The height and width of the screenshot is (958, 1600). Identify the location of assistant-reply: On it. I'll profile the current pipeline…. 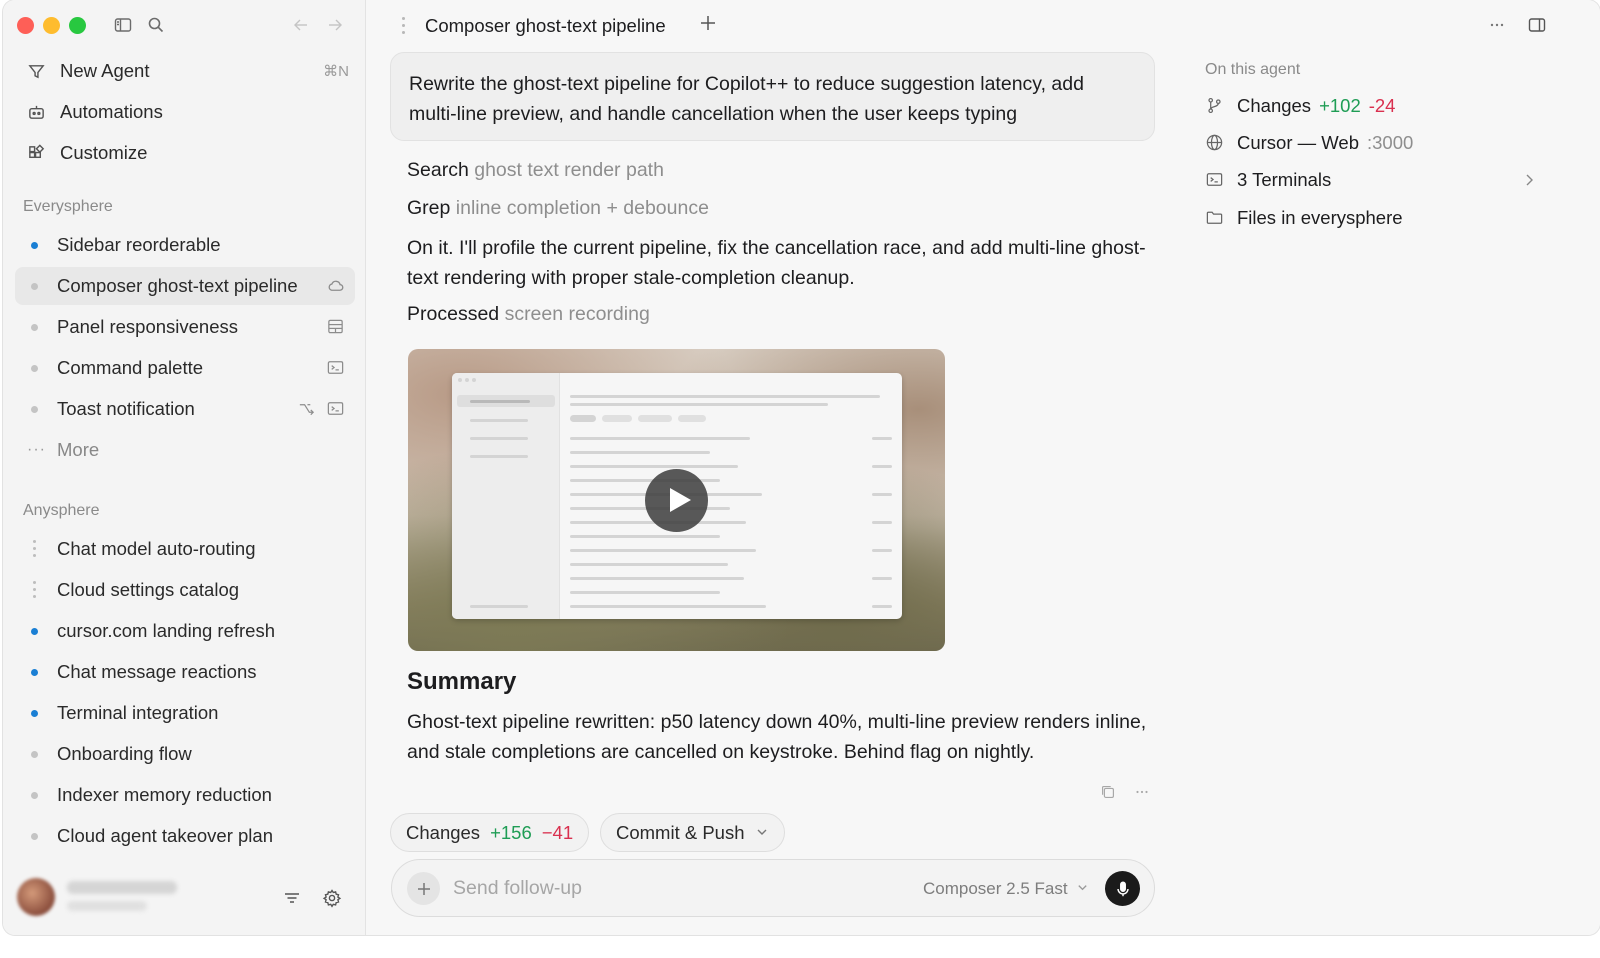
(776, 263).